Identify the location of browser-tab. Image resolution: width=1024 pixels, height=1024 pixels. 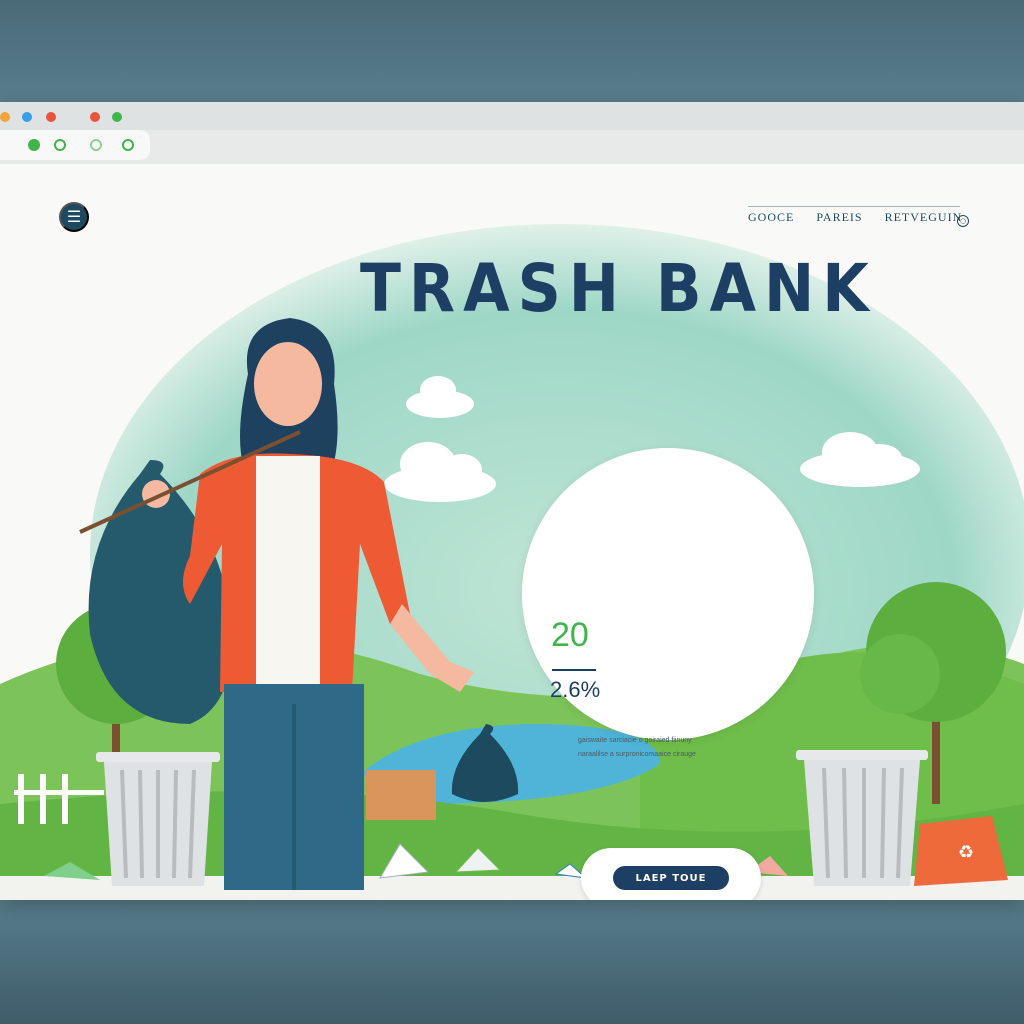
(75, 145).